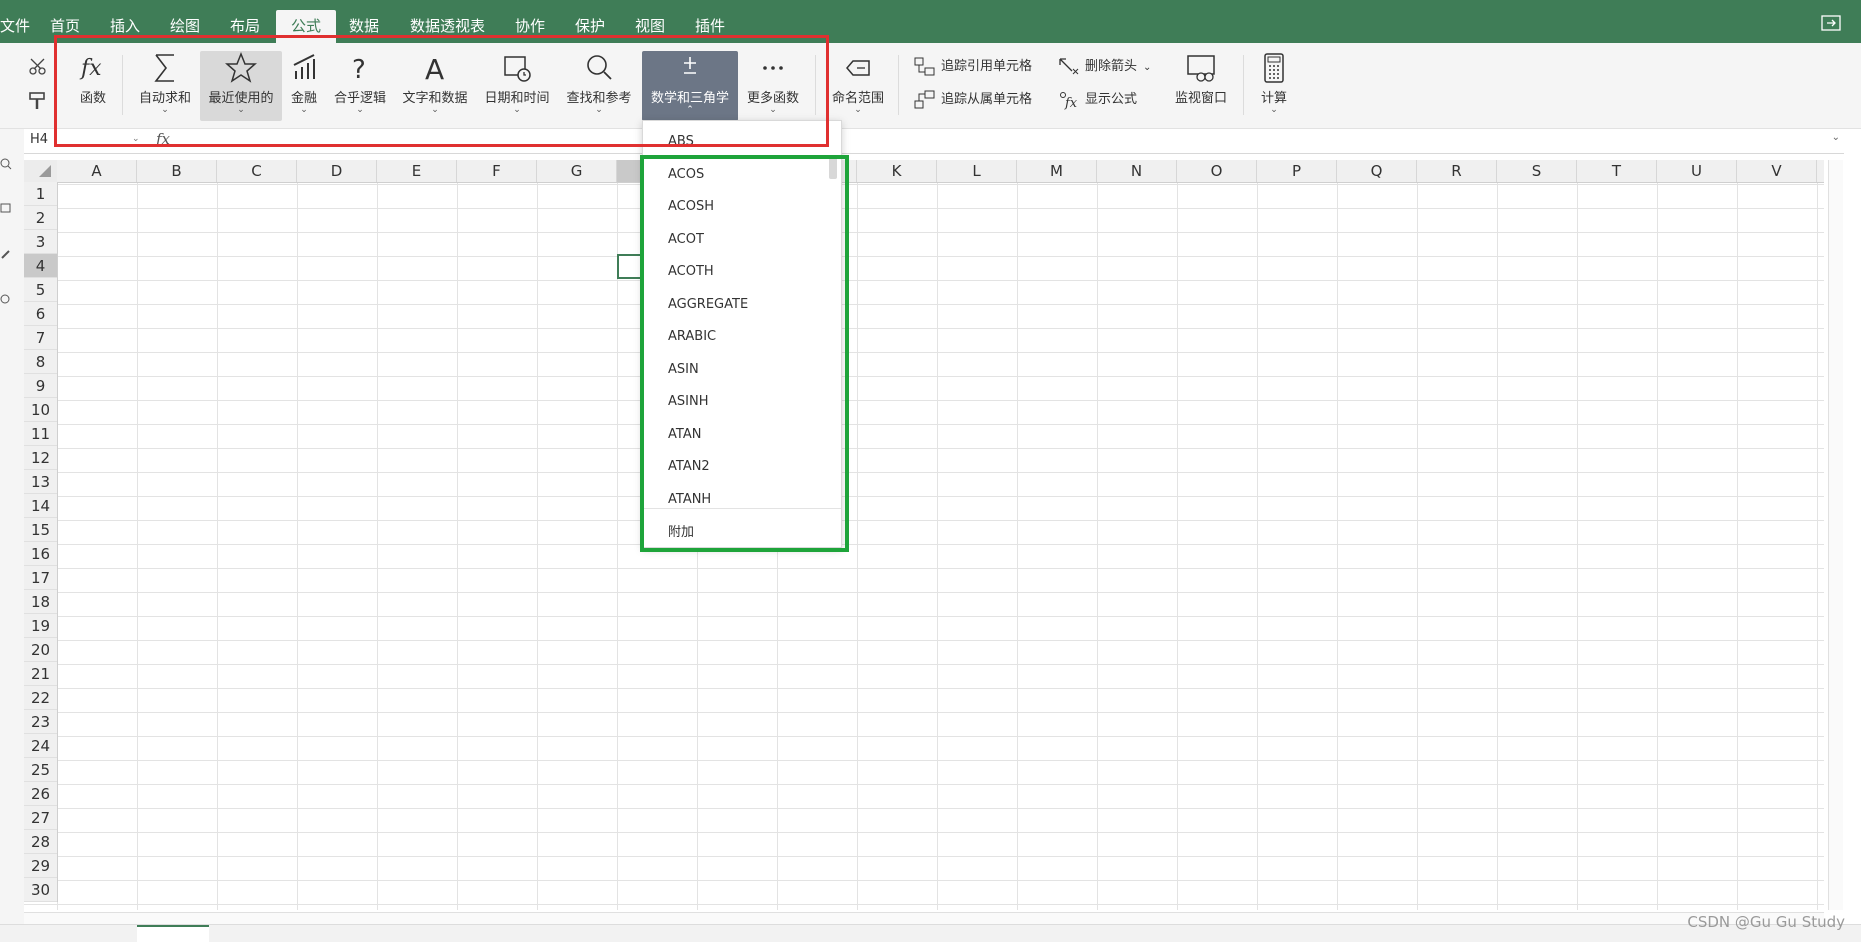 The image size is (1861, 944). What do you see at coordinates (590, 25) in the screenshot?
I see `menu-protect: 保护` at bounding box center [590, 25].